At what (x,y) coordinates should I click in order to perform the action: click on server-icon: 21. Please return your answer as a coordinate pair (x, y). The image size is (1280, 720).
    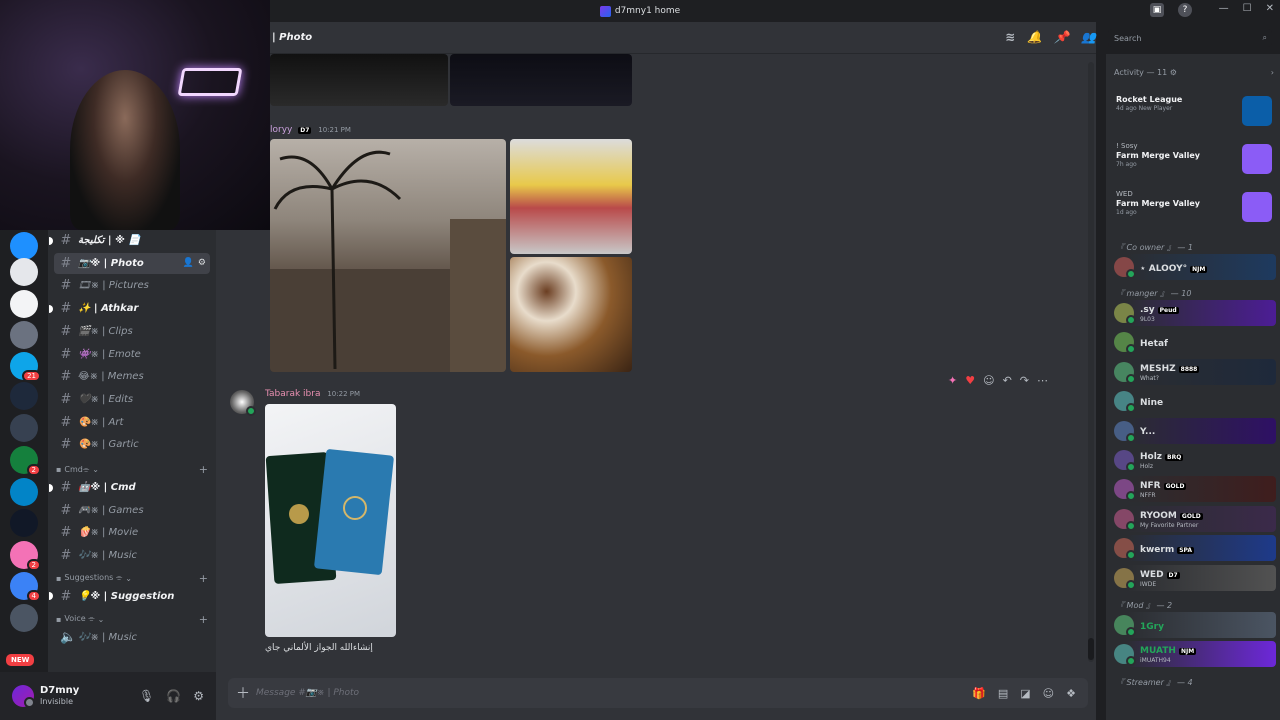
    Looking at the image, I should click on (25, 367).